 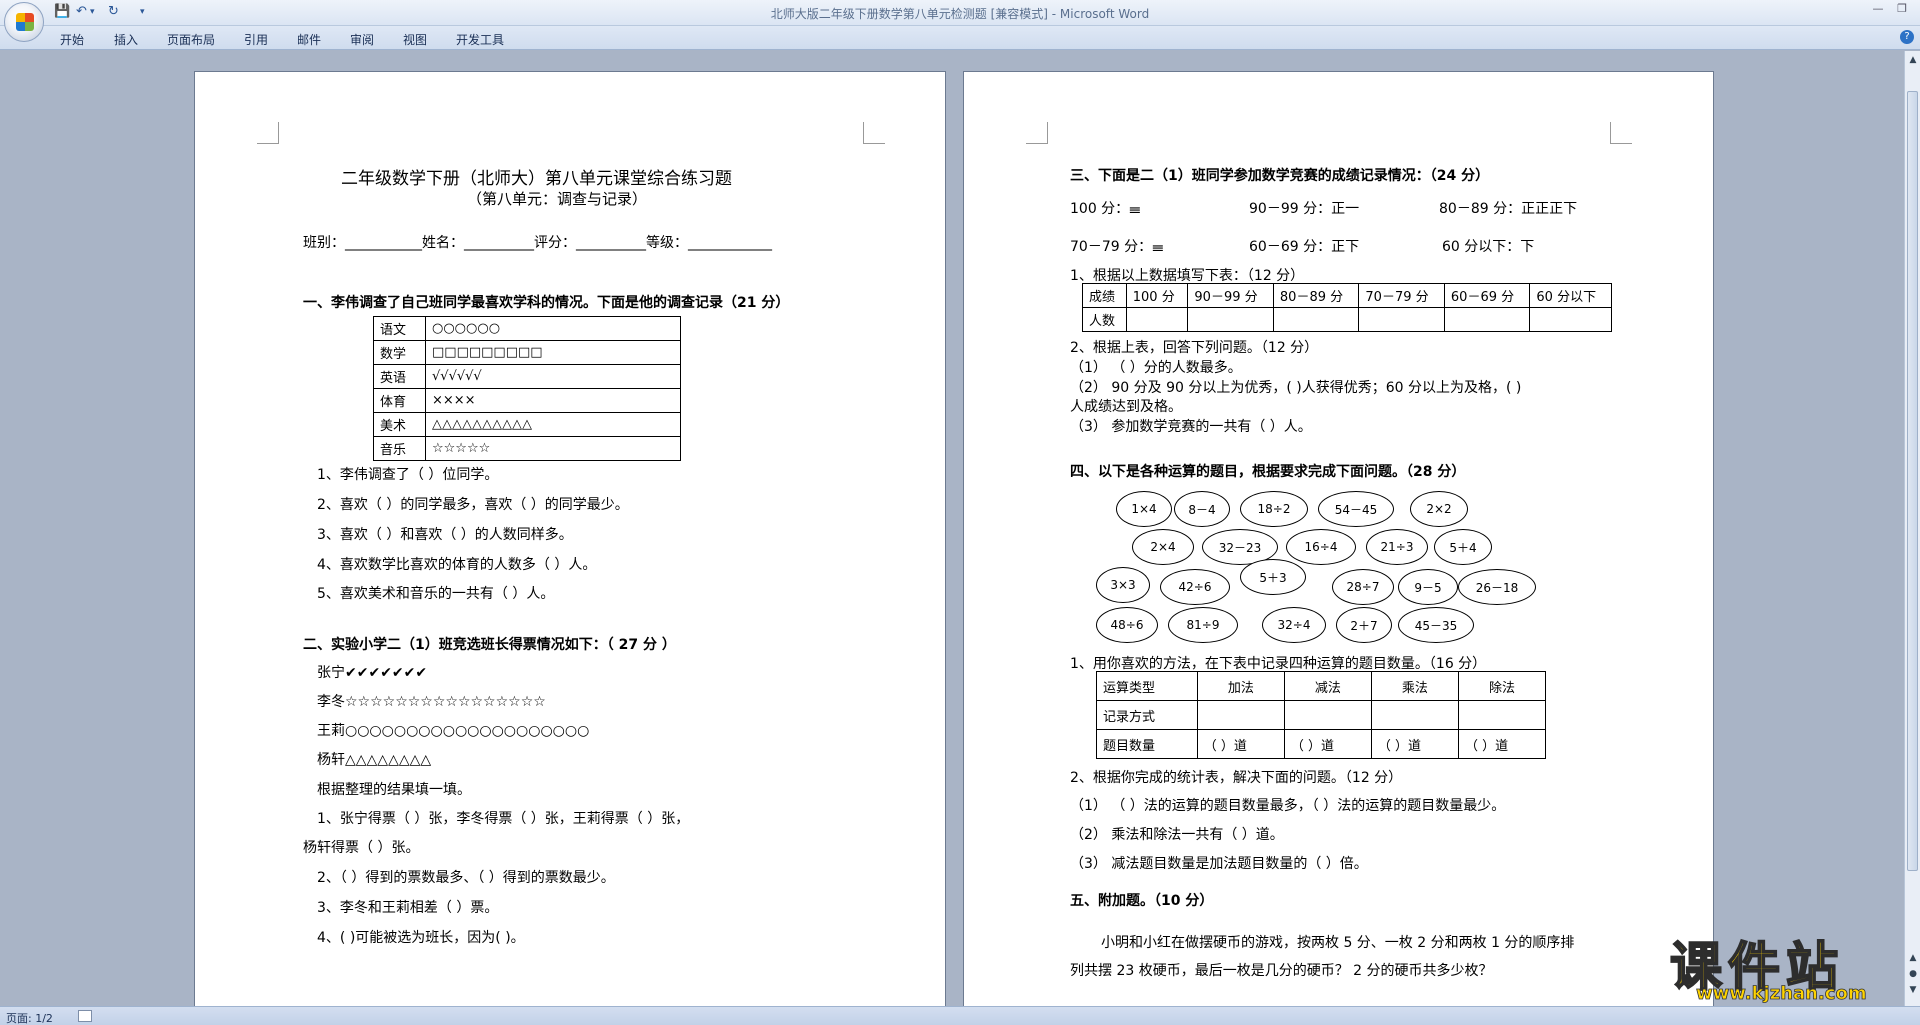 I want to click on subject-cell: 数学, so click(x=399, y=352).